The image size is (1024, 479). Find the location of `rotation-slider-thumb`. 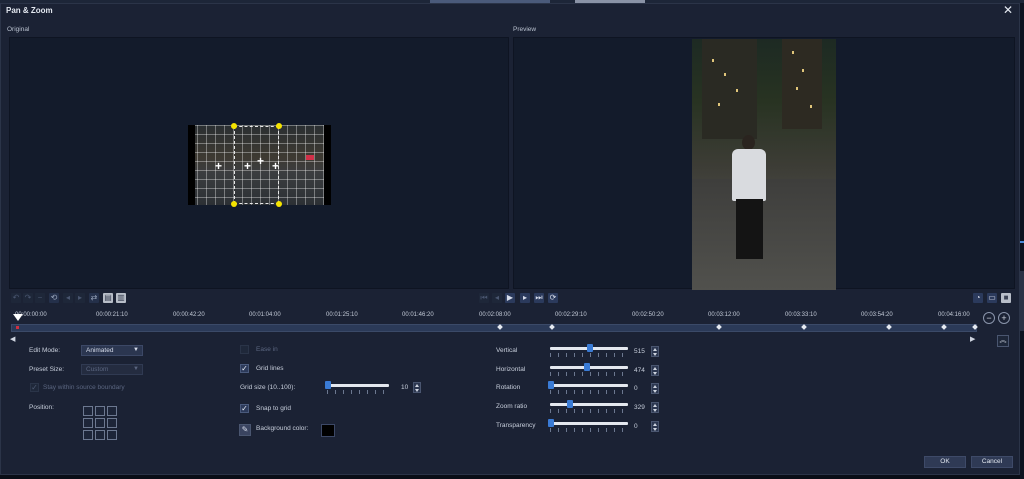

rotation-slider-thumb is located at coordinates (551, 385).